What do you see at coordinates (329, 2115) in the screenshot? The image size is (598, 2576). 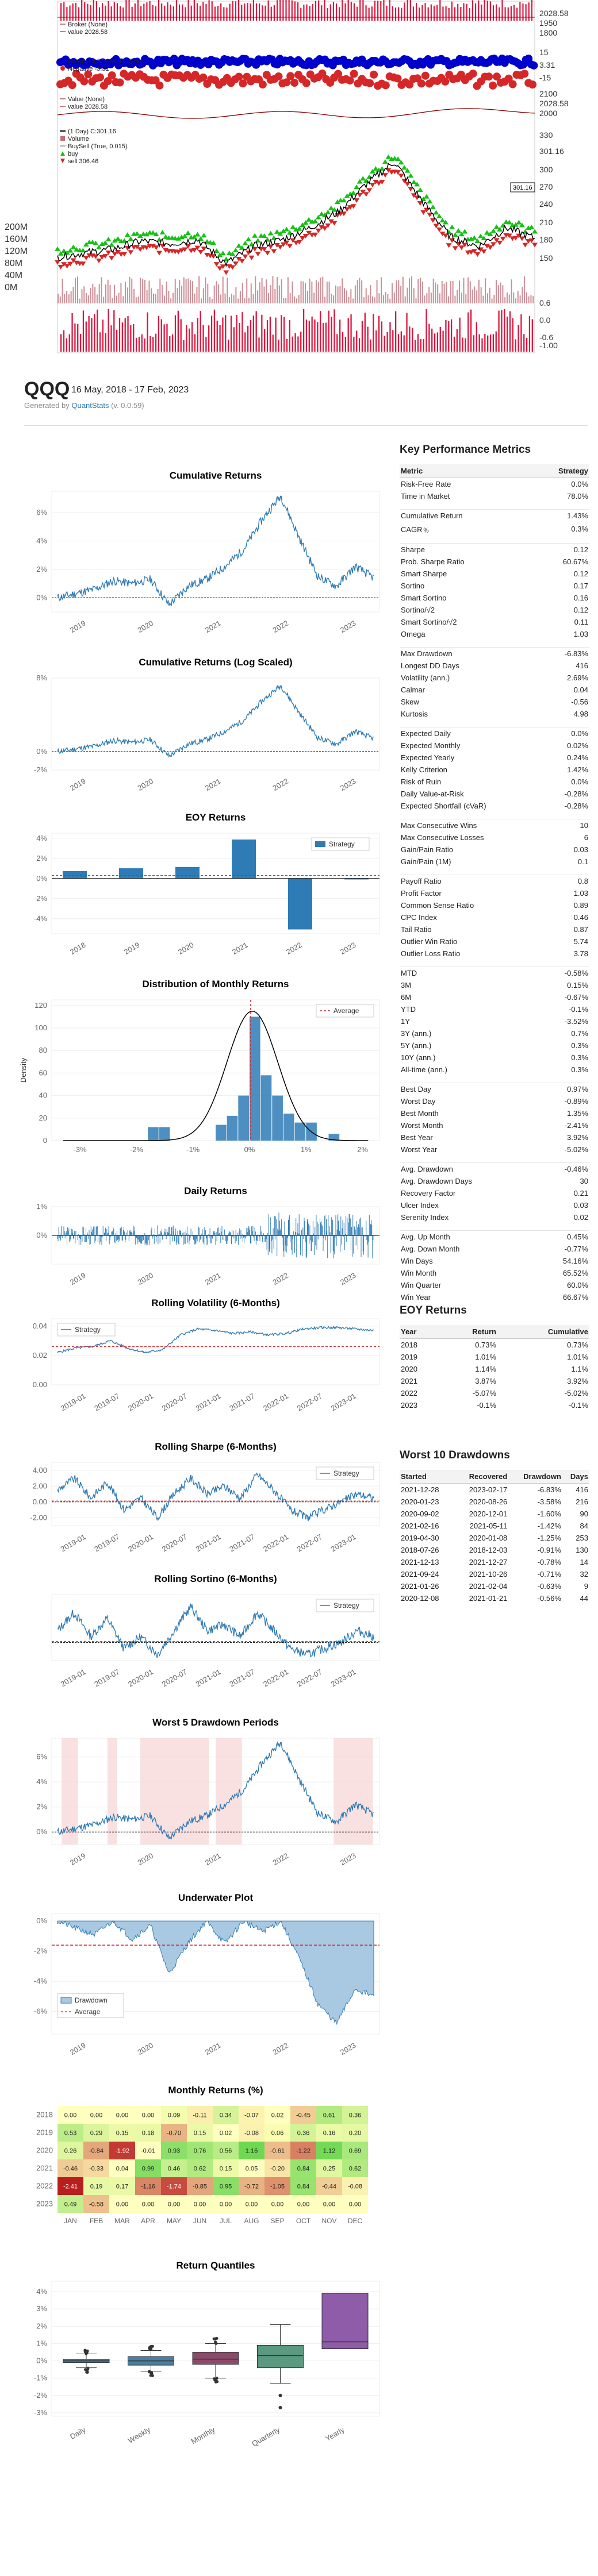 I see `heatmap-value: 0.61` at bounding box center [329, 2115].